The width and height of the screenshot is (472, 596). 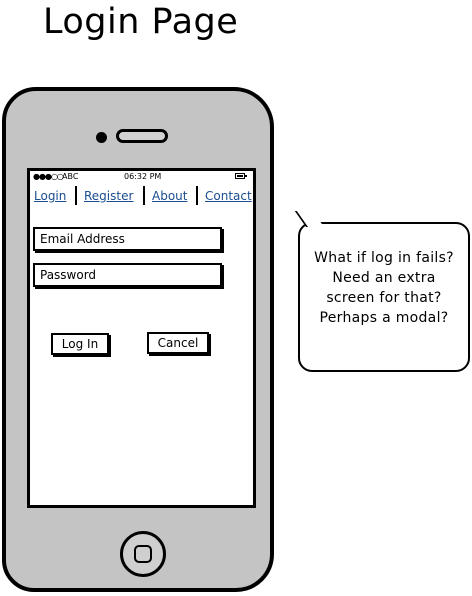 I want to click on cancel-button: Cancel, so click(x=178, y=343).